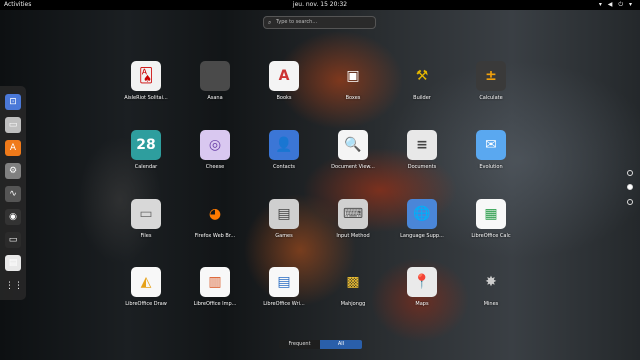 The image size is (640, 360). What do you see at coordinates (353, 98) in the screenshot?
I see `app-label: Boxes` at bounding box center [353, 98].